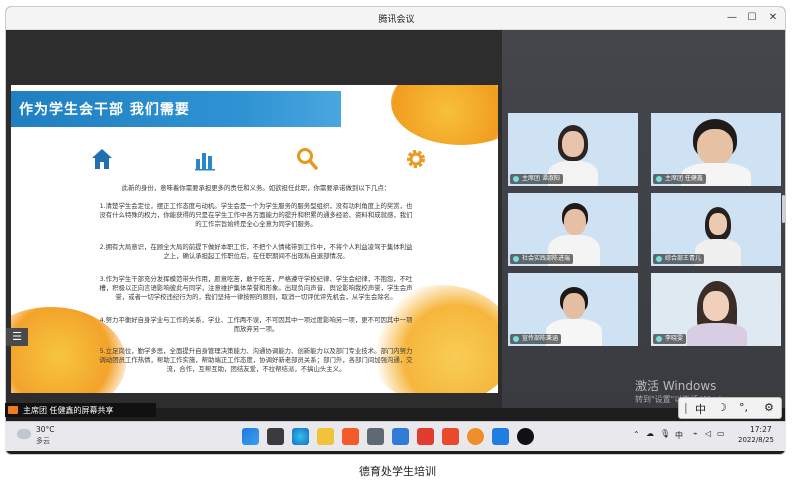 The height and width of the screenshot is (485, 795). Describe the element at coordinates (636, 434) in the screenshot. I see `chevron-up-icon: ⌃` at that location.